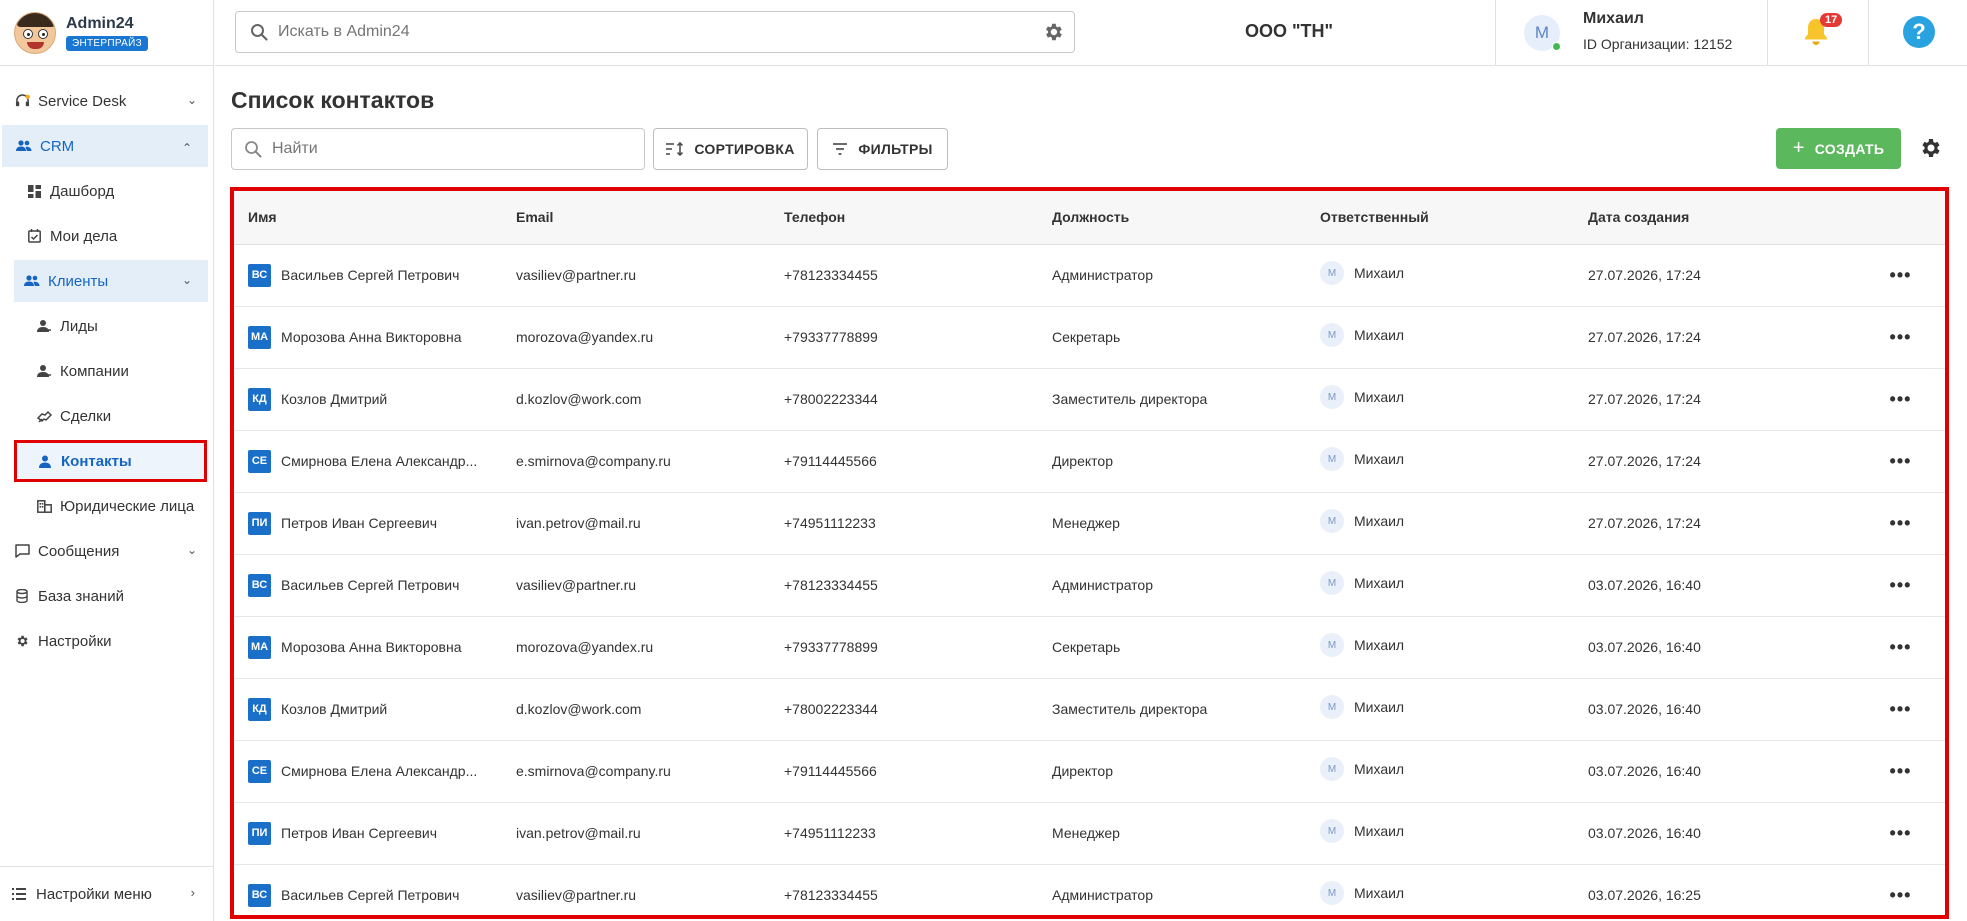  Describe the element at coordinates (106, 416) in the screenshot. I see `sidebar-item-deals: Сделки` at that location.